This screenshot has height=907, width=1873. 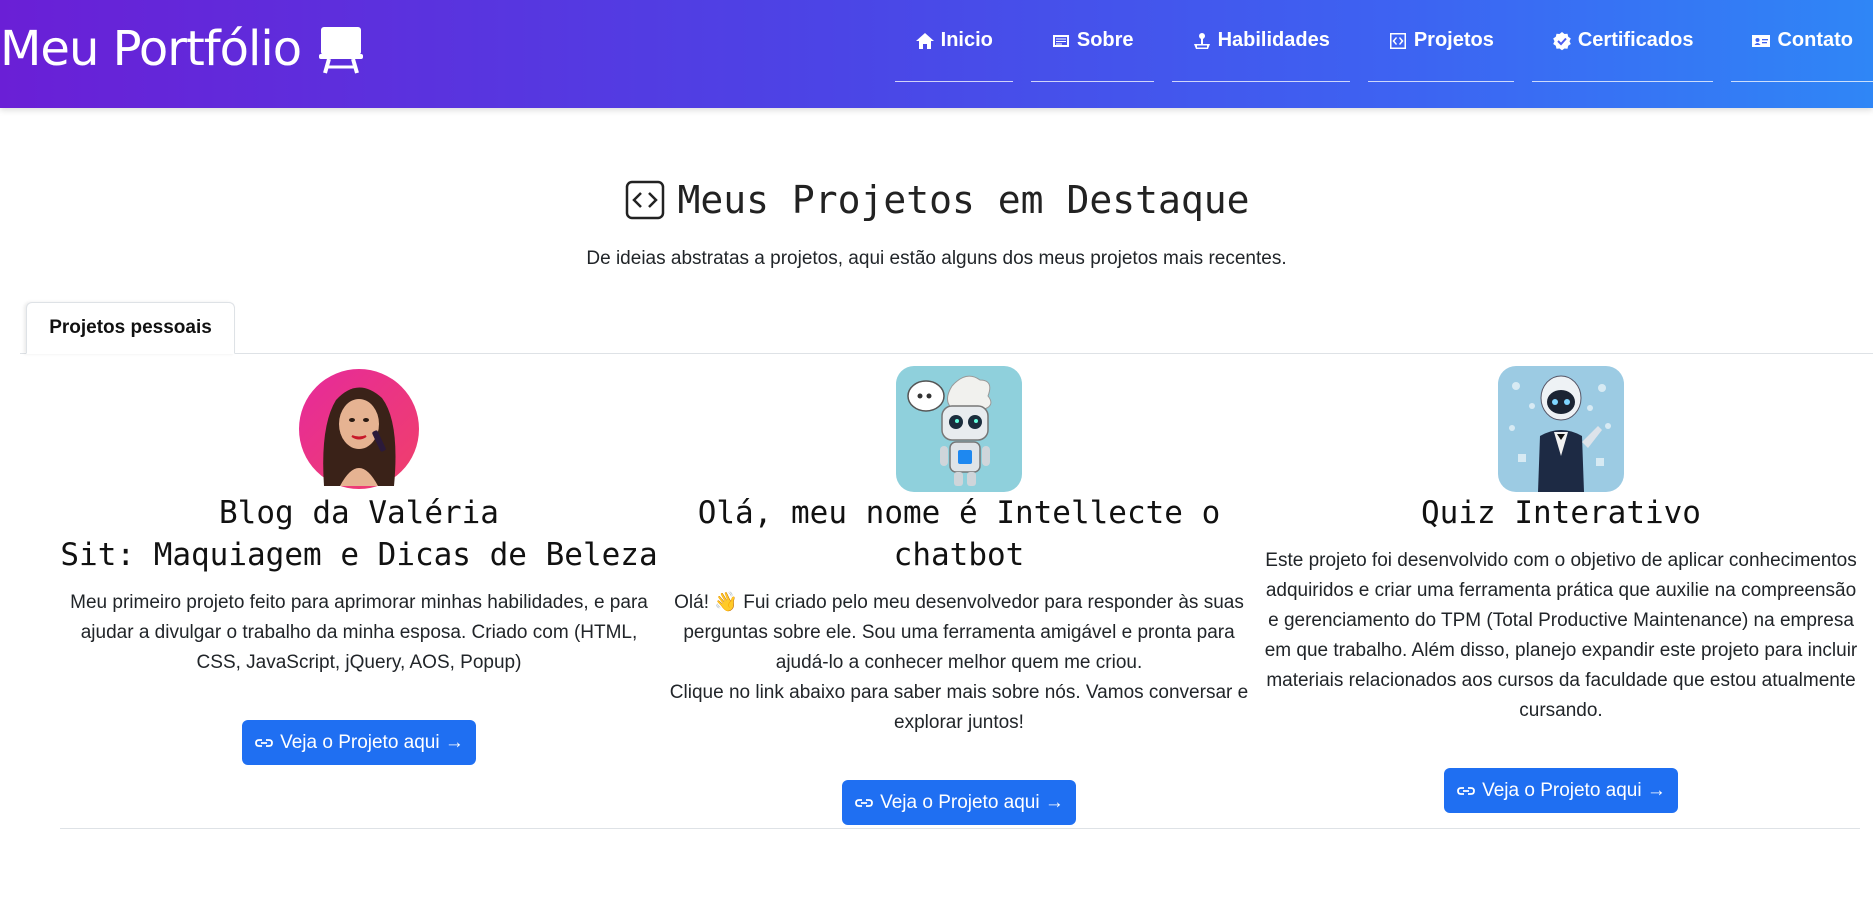 What do you see at coordinates (963, 200) in the screenshot?
I see `section-title: Meus Projetos em Destaque` at bounding box center [963, 200].